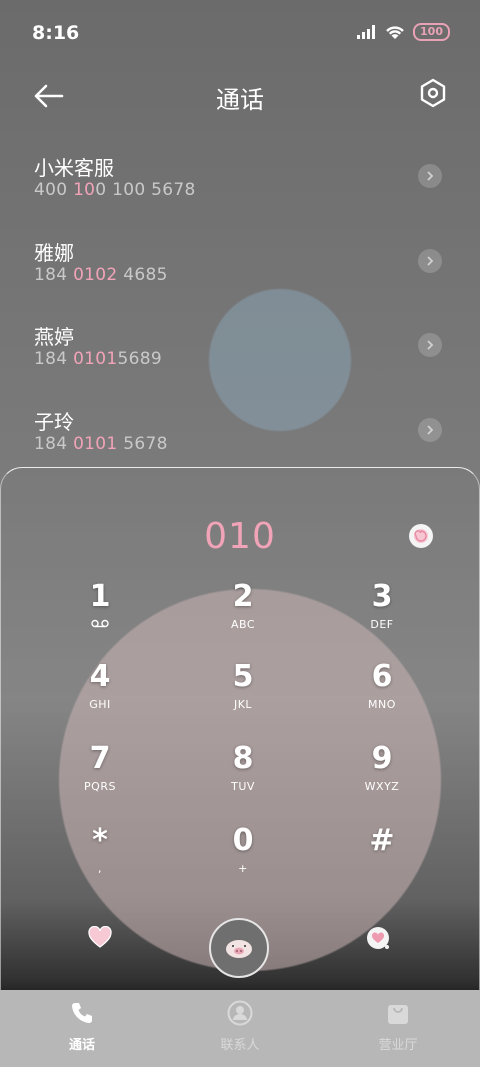 This screenshot has height=1067, width=480. Describe the element at coordinates (243, 615) in the screenshot. I see `dial-key-2: 2 ABC` at that location.